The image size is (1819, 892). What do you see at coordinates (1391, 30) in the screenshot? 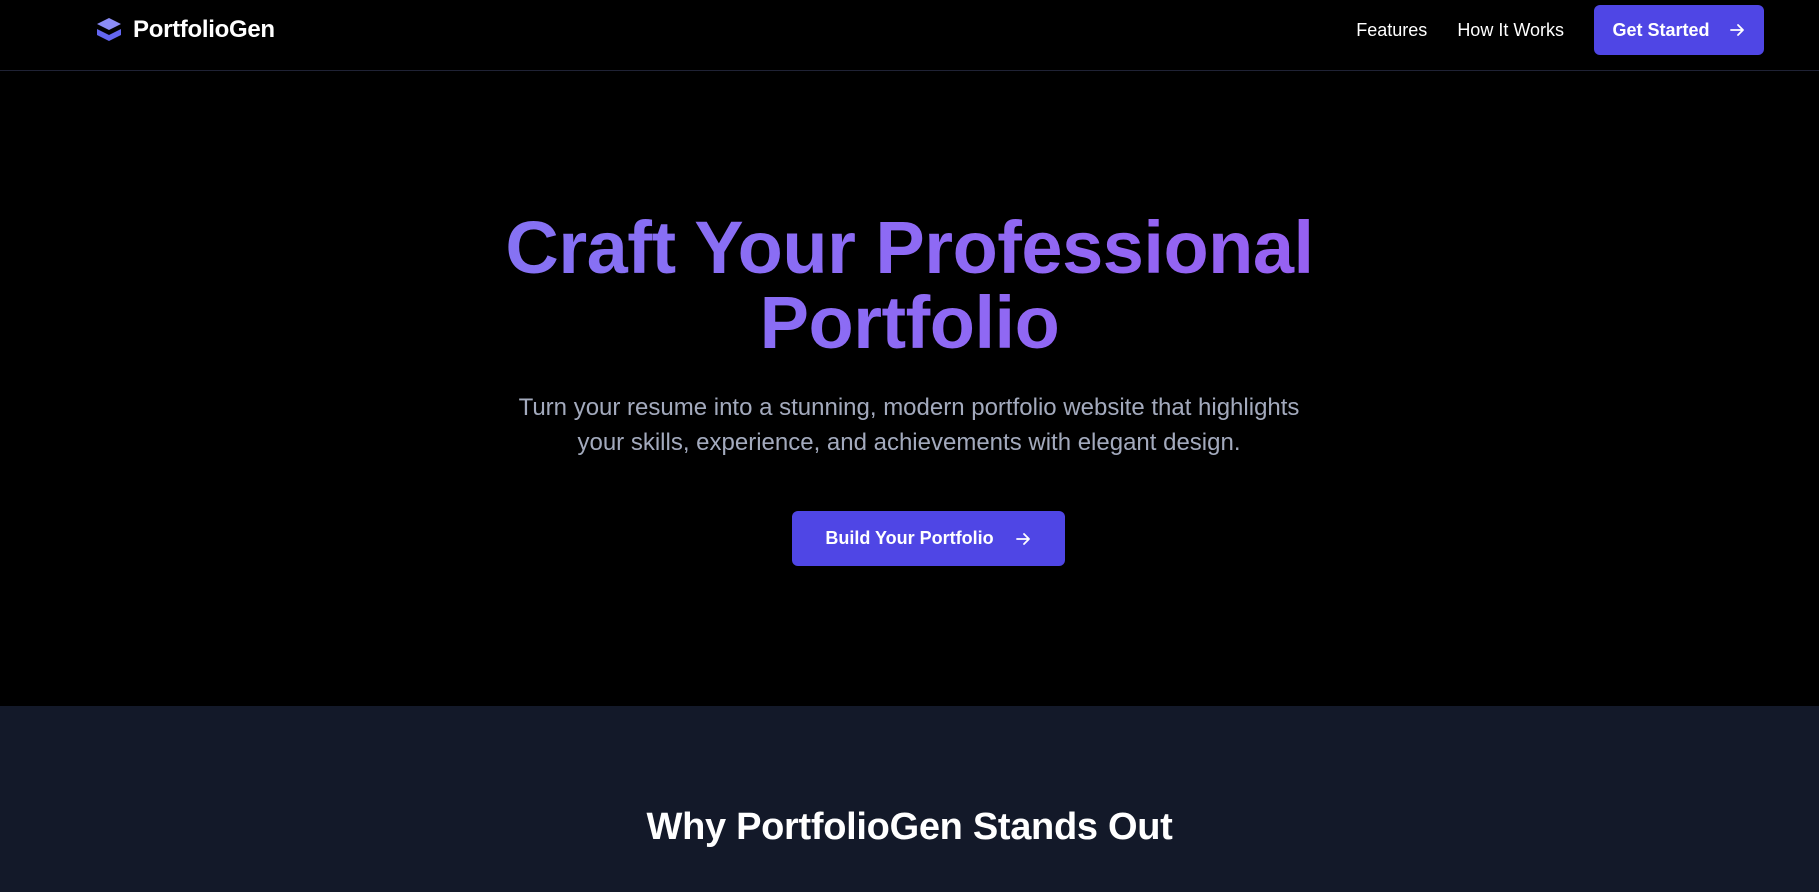
I see `nav-link-features: Features` at bounding box center [1391, 30].